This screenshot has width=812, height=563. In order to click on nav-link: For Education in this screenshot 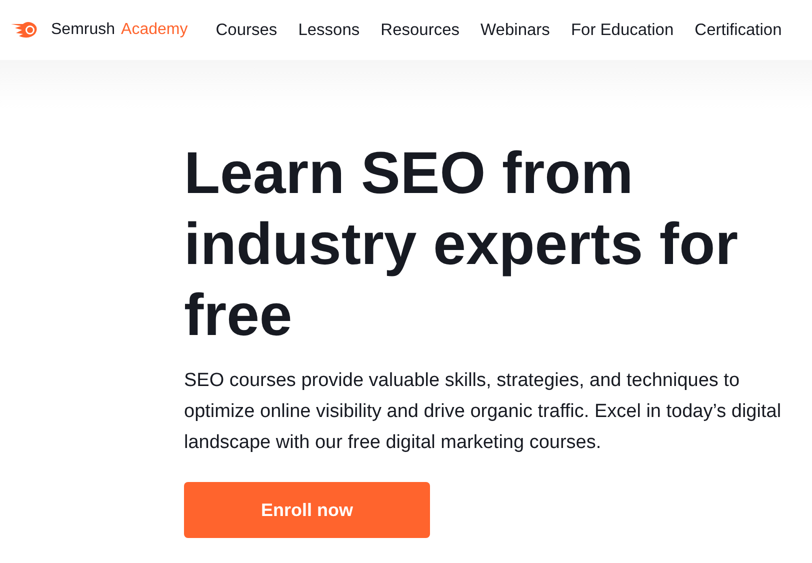, I will do `click(622, 30)`.